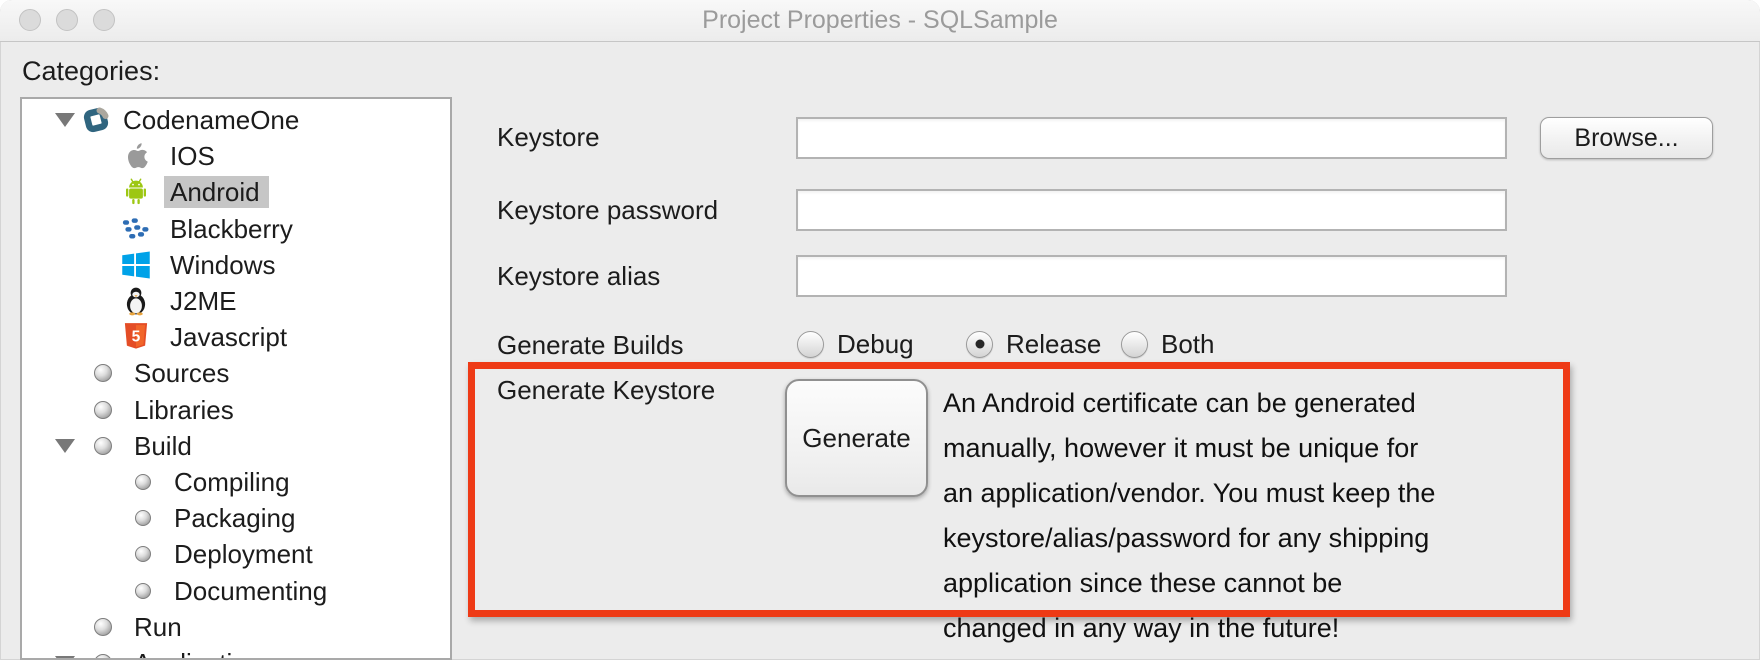 The height and width of the screenshot is (660, 1760). What do you see at coordinates (1189, 493) in the screenshot?
I see `info-line: an application/vendor. You must keep the` at bounding box center [1189, 493].